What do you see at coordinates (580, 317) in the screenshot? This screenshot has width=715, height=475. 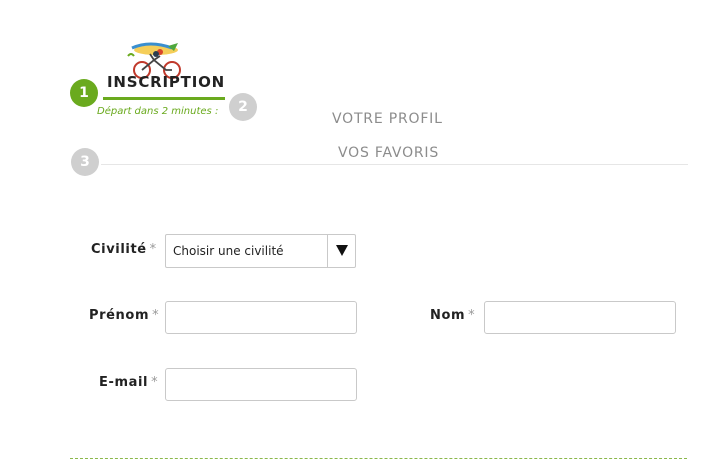 I see `nom-input` at bounding box center [580, 317].